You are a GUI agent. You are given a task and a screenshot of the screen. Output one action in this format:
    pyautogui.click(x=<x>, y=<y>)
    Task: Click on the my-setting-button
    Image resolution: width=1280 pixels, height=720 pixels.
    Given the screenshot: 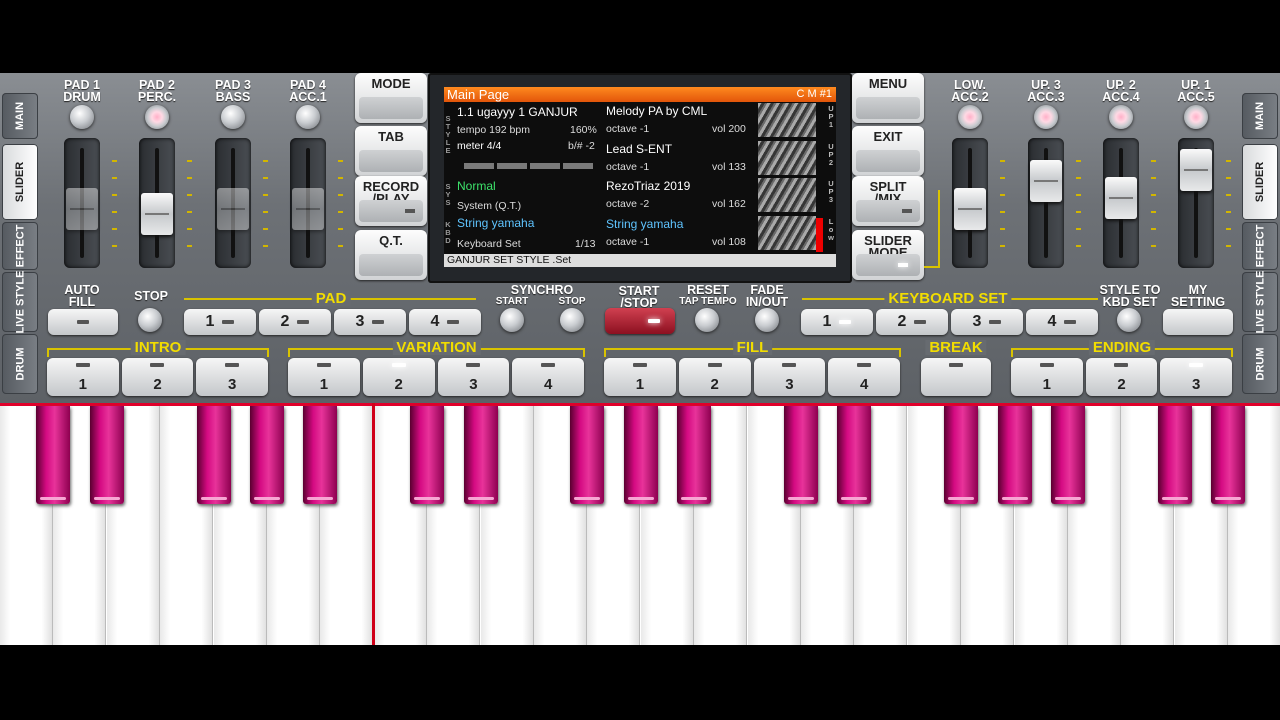 What is the action you would take?
    pyautogui.click(x=1198, y=322)
    